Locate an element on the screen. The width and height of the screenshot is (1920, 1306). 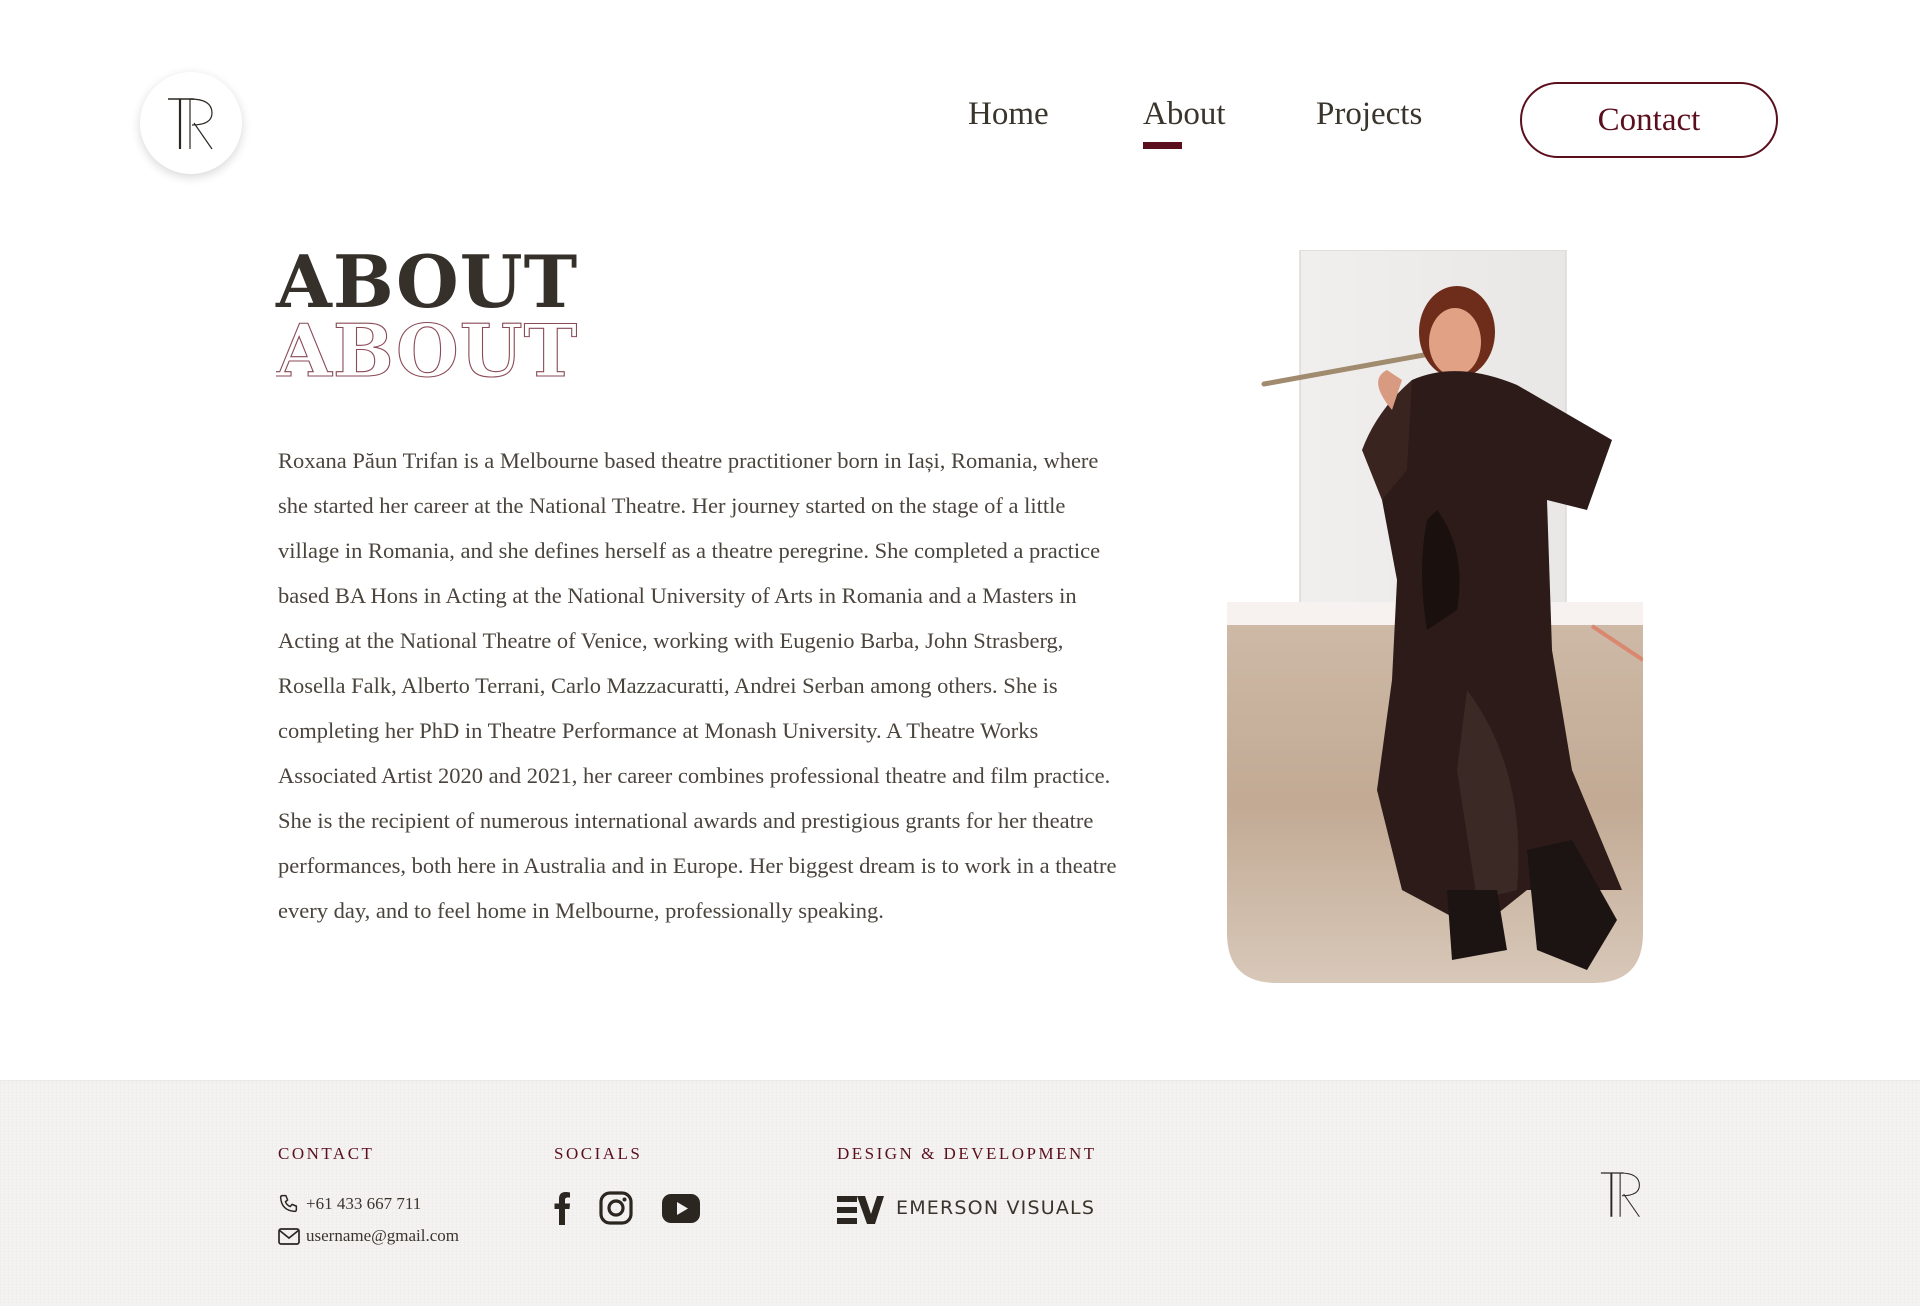
page-title-outline: ABOUT is located at coordinates (427, 352).